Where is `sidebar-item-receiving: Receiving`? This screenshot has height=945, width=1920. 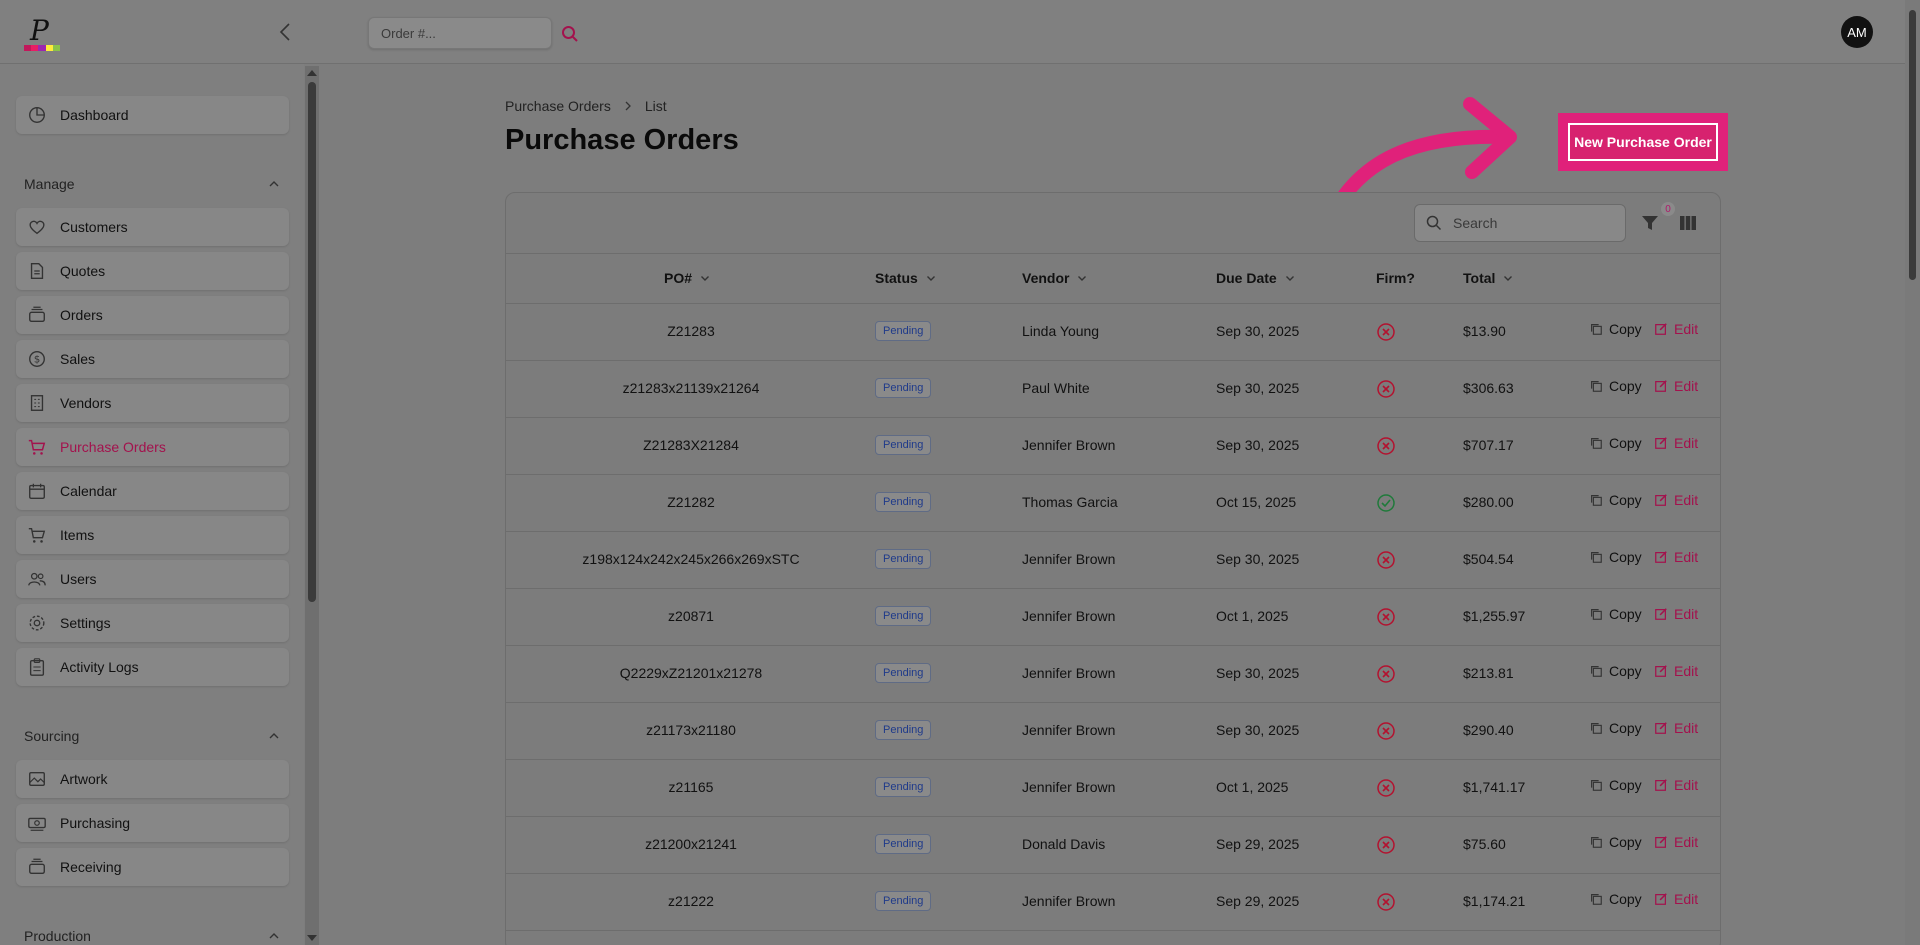
sidebar-item-receiving: Receiving is located at coordinates (152, 867).